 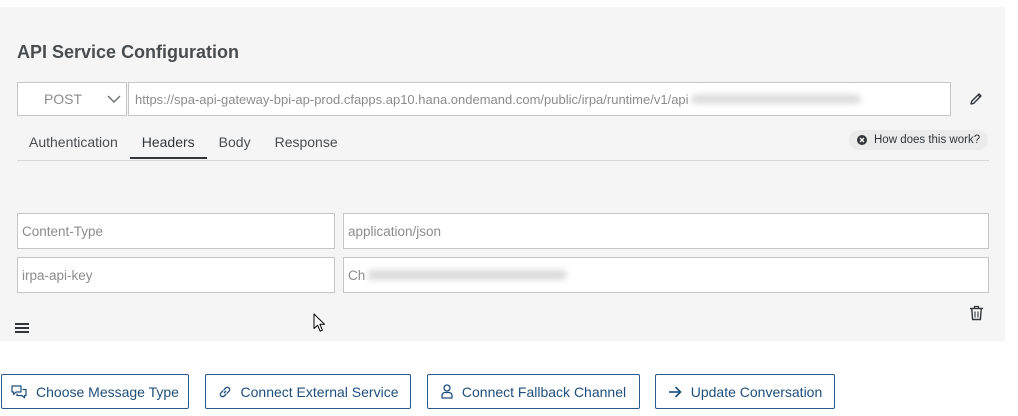 I want to click on header-value-placeholder: application/json, so click(x=395, y=231).